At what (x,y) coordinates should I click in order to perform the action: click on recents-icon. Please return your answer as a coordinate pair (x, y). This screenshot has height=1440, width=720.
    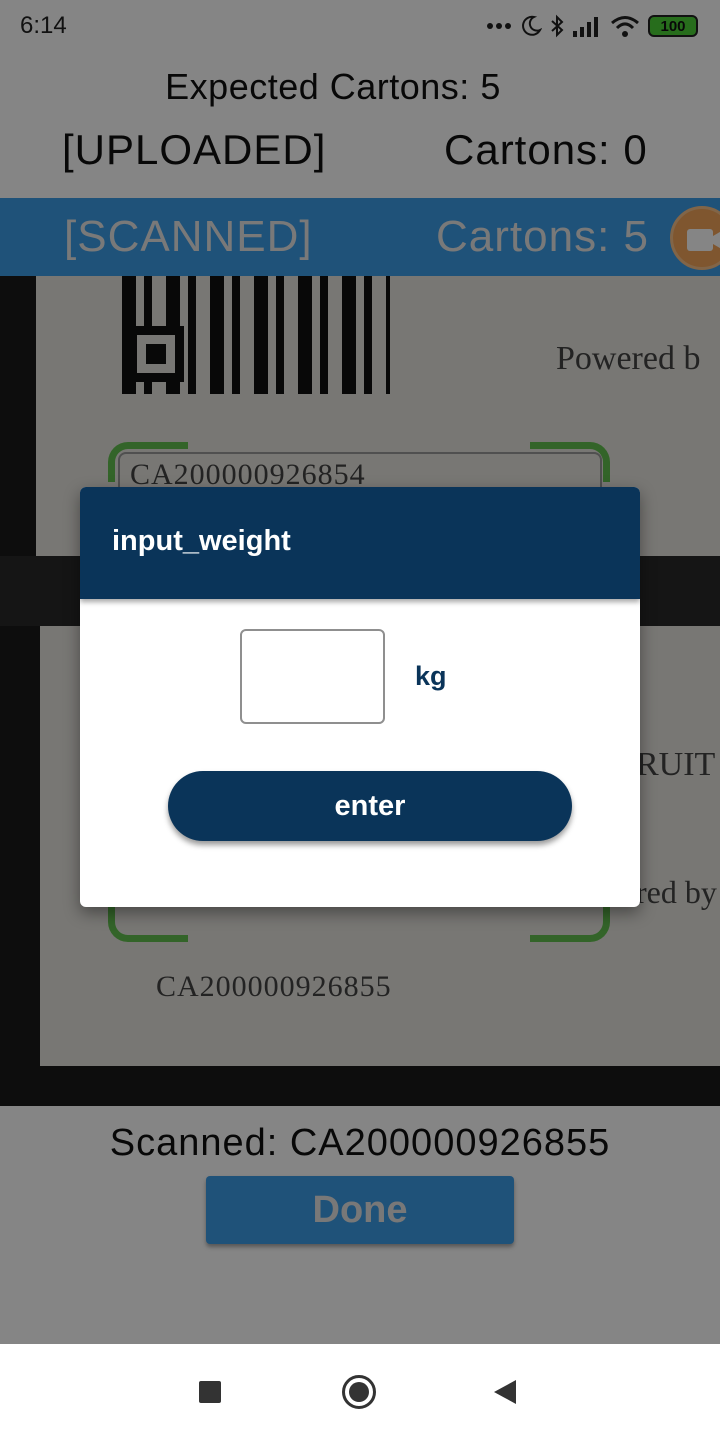
    Looking at the image, I should click on (210, 1392).